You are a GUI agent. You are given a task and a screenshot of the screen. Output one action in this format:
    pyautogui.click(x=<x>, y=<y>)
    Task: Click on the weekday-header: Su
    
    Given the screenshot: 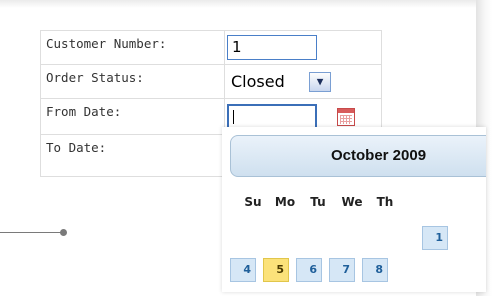 What is the action you would take?
    pyautogui.click(x=253, y=202)
    